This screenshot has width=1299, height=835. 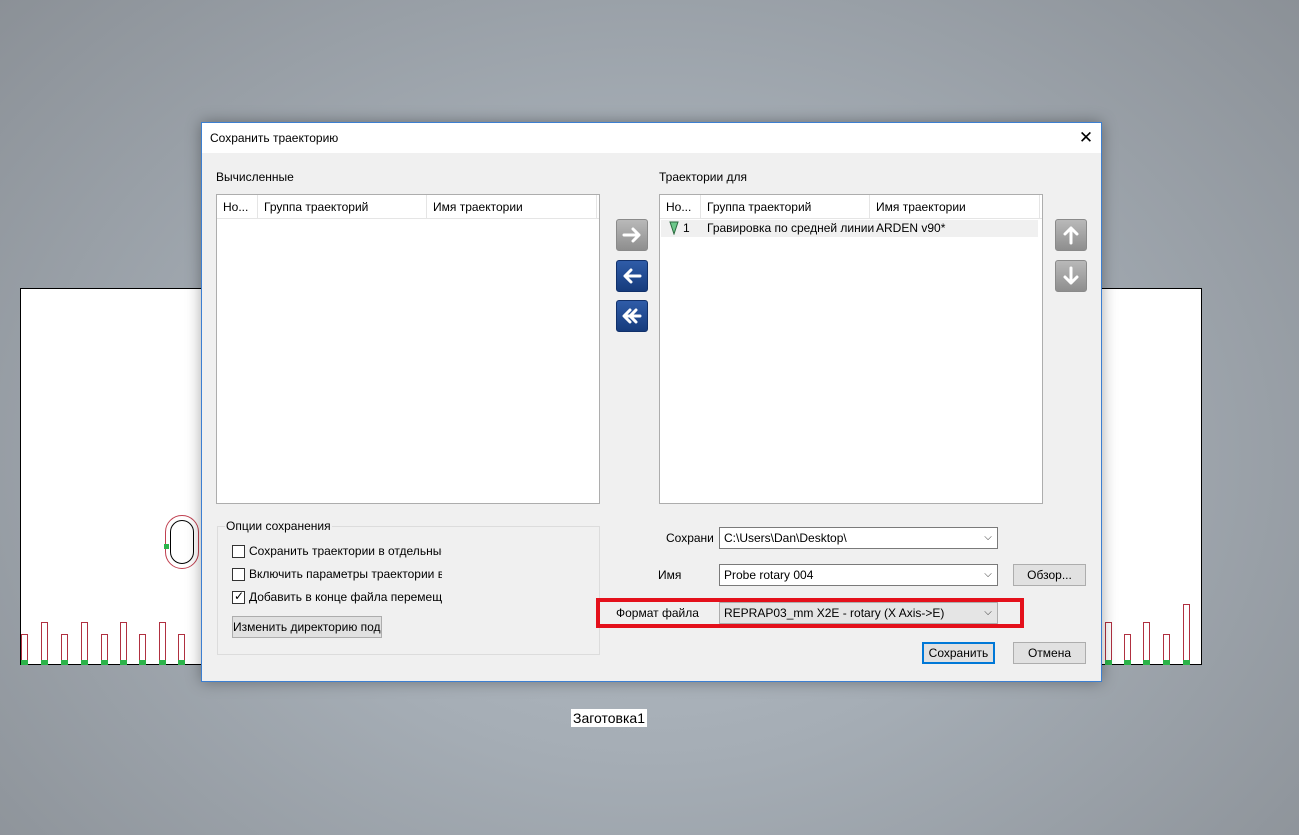 What do you see at coordinates (858, 538) in the screenshot?
I see `save-in-combo: C:\Users\Dan\Desktop\ ⌵` at bounding box center [858, 538].